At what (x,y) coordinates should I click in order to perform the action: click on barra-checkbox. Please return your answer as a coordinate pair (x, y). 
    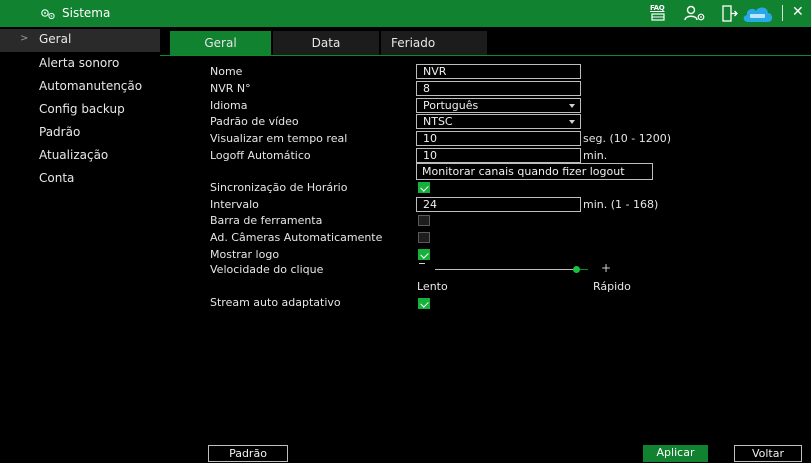
    Looking at the image, I should click on (424, 220).